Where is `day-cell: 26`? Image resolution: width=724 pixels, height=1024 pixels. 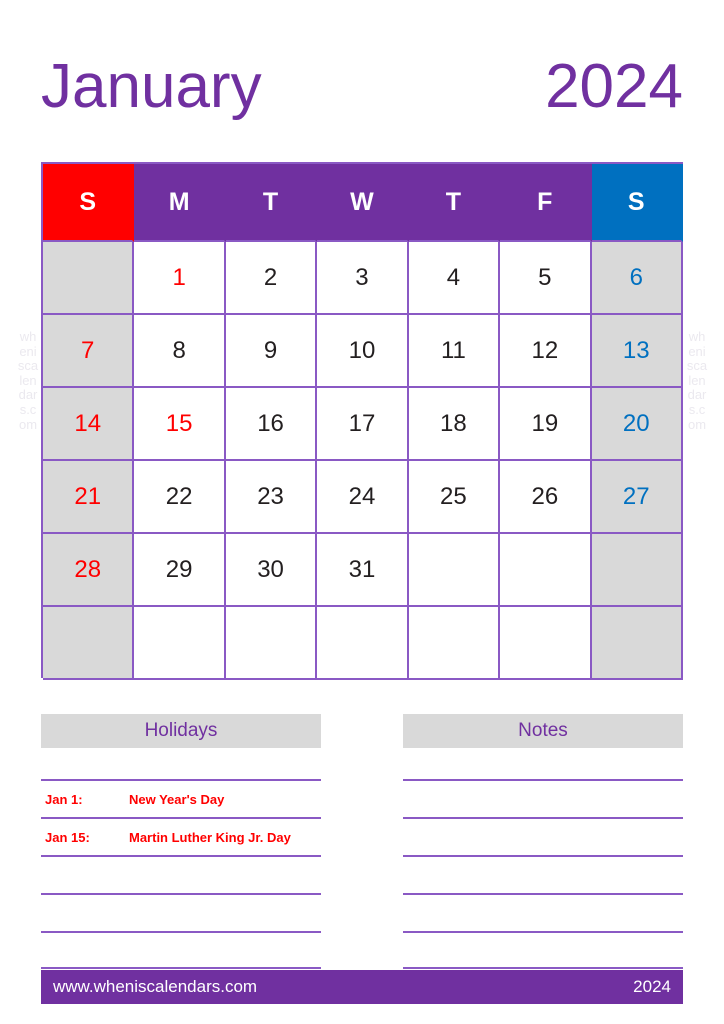 day-cell: 26 is located at coordinates (546, 497).